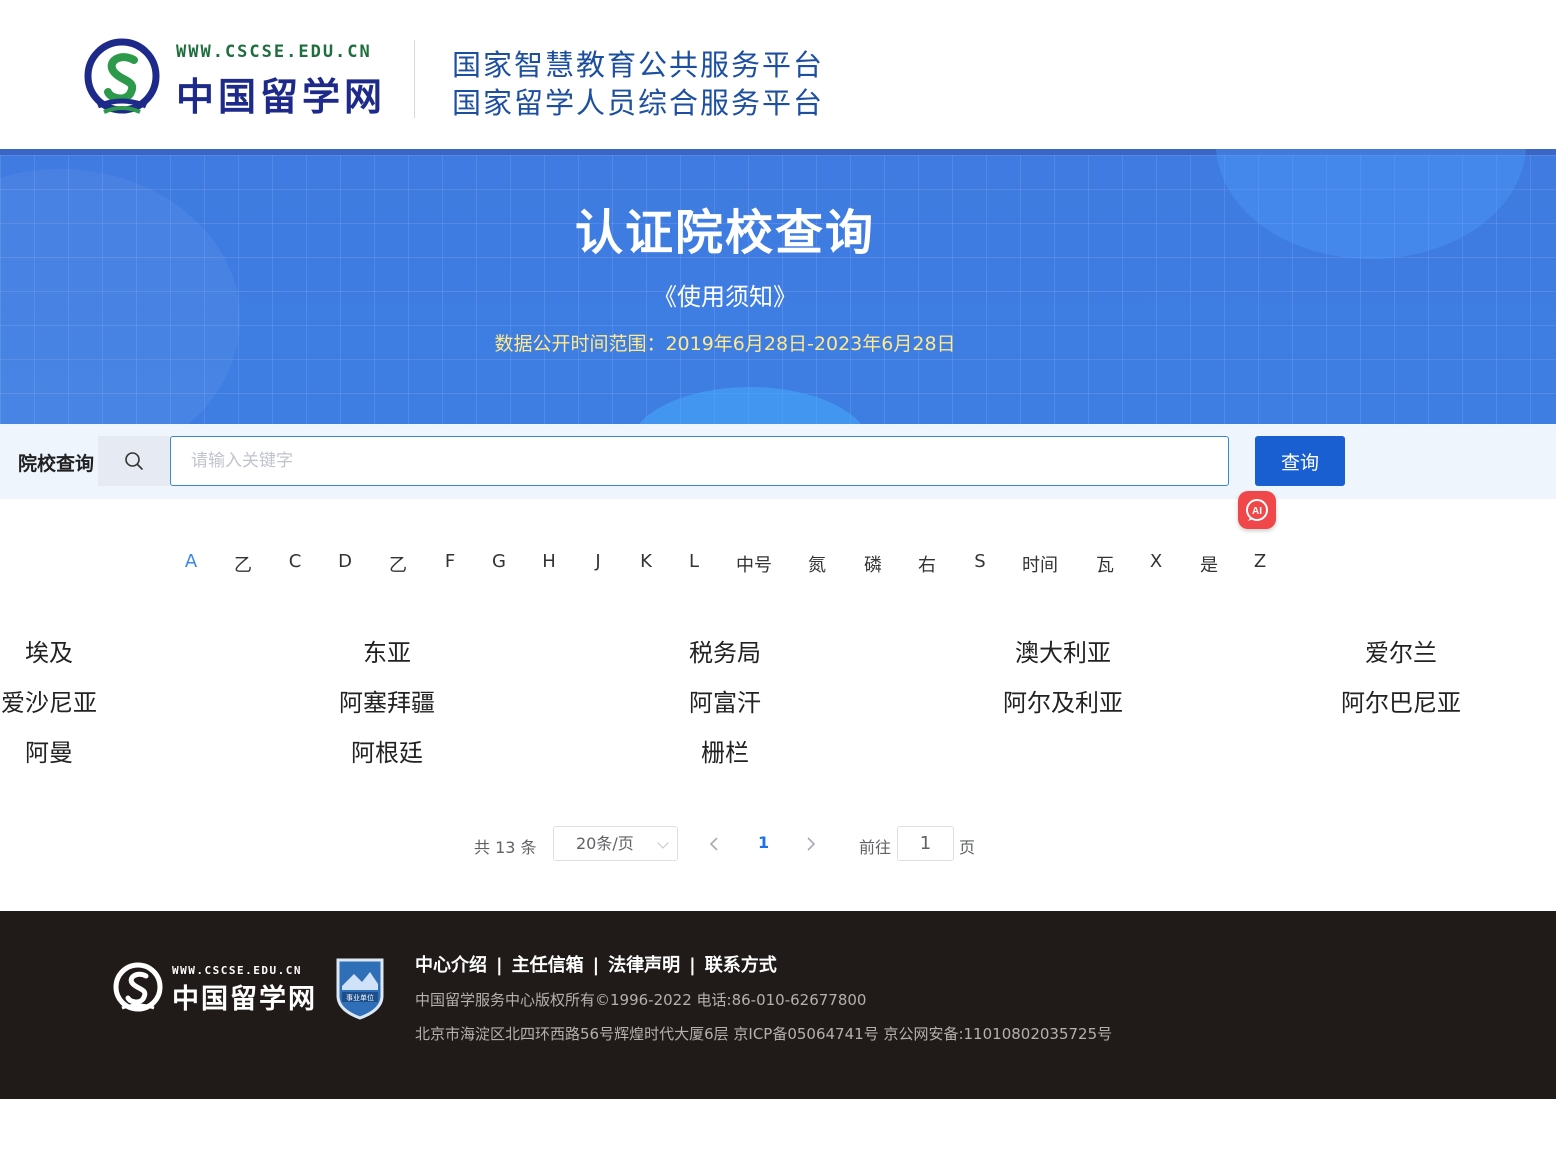 This screenshot has height=1149, width=1556. Describe the element at coordinates (49, 650) in the screenshot. I see `result-item: 埃及` at that location.